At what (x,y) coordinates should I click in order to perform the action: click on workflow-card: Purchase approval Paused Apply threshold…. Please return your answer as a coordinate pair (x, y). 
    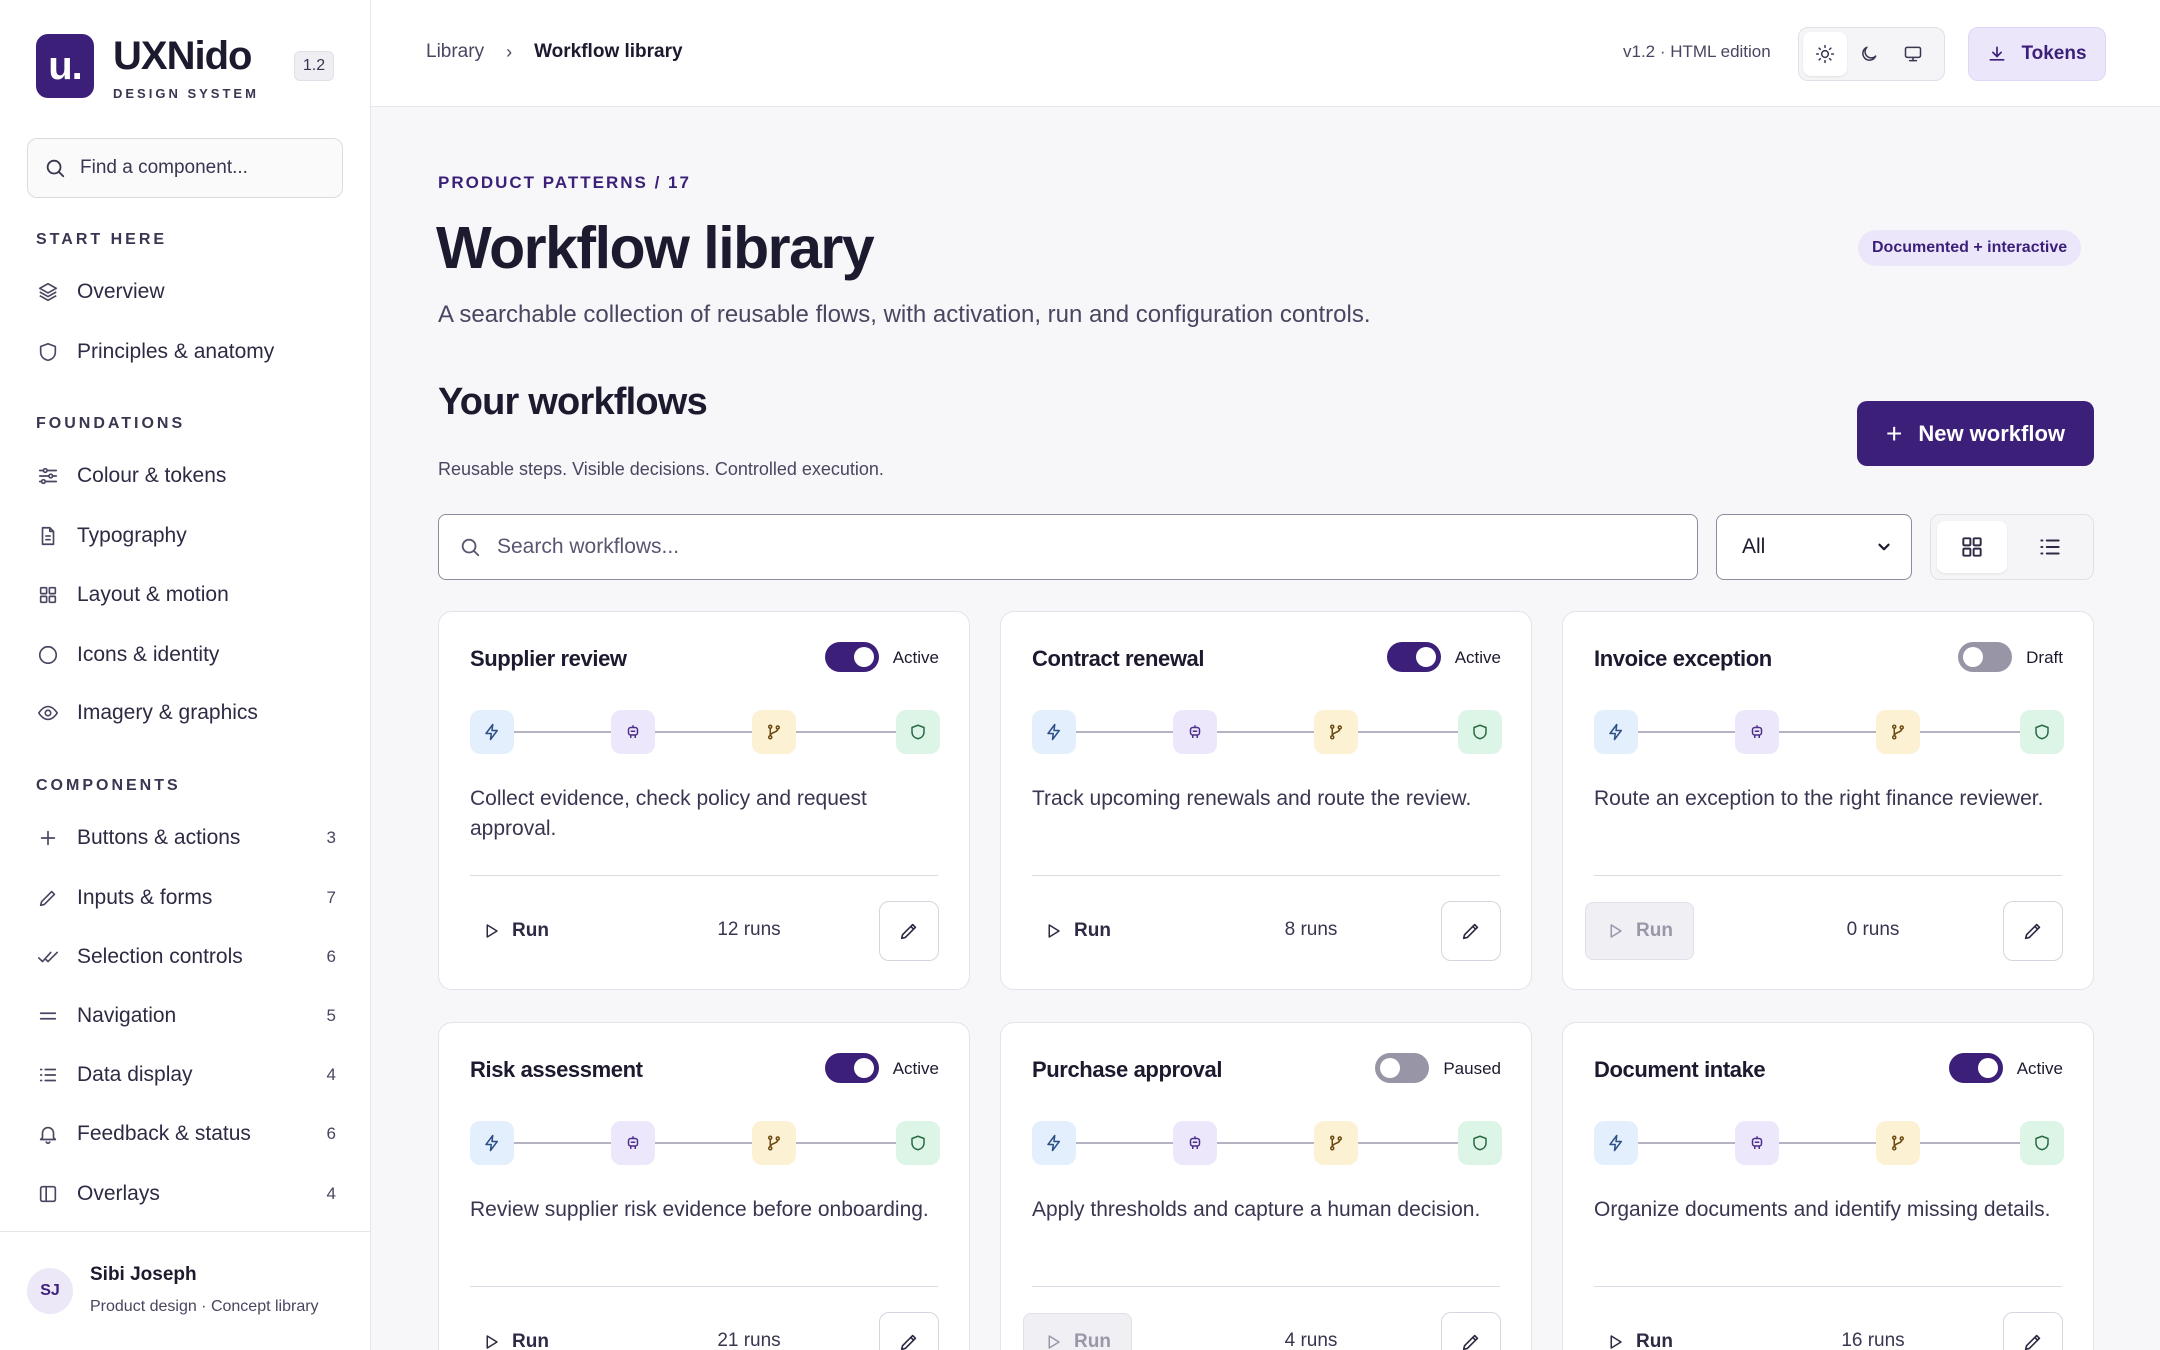
    Looking at the image, I should click on (1266, 1186).